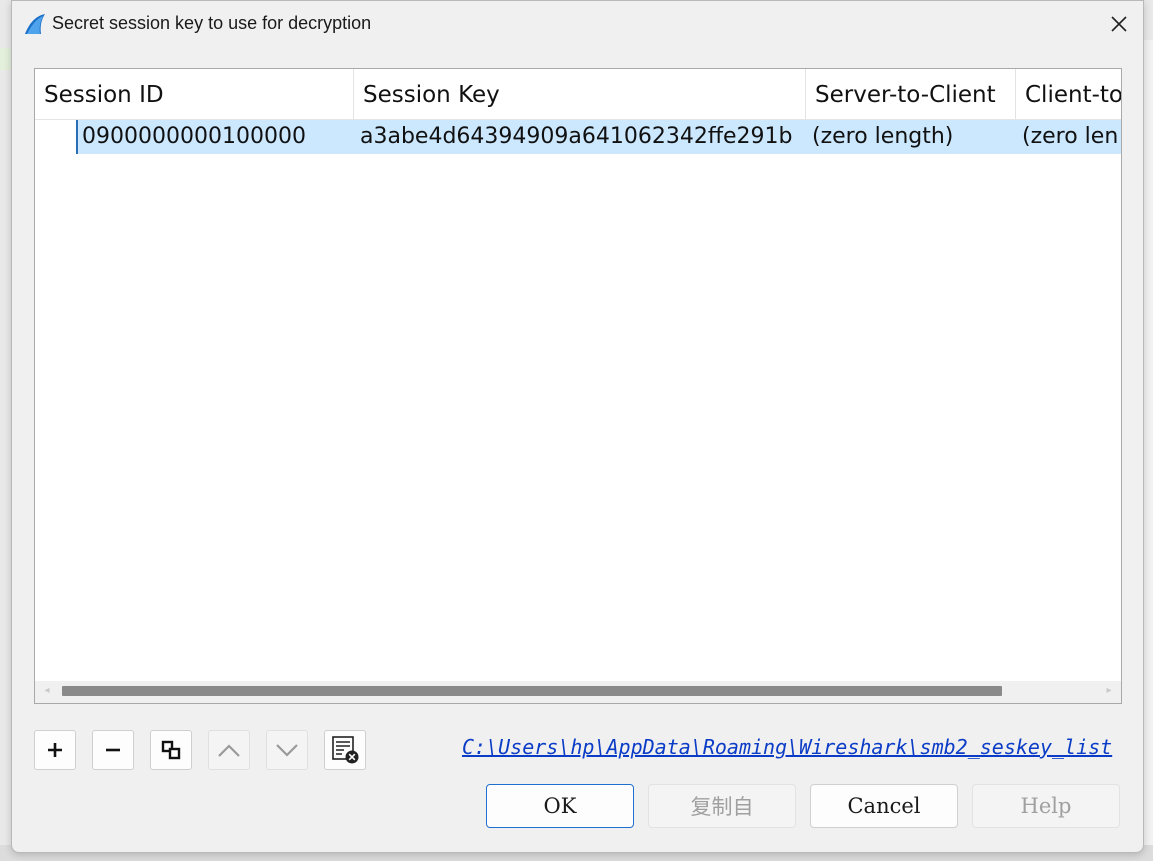 The height and width of the screenshot is (861, 1153). What do you see at coordinates (911, 94) in the screenshot?
I see `column-header-server-to-client: Server-to-Client` at bounding box center [911, 94].